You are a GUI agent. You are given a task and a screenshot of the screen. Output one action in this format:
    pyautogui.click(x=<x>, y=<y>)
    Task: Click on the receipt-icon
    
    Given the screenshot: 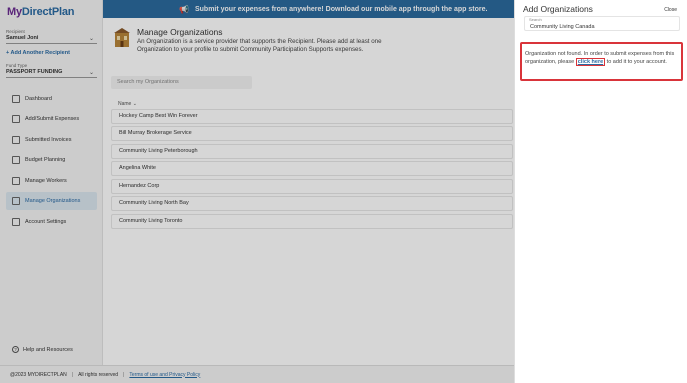 What is the action you would take?
    pyautogui.click(x=16, y=119)
    